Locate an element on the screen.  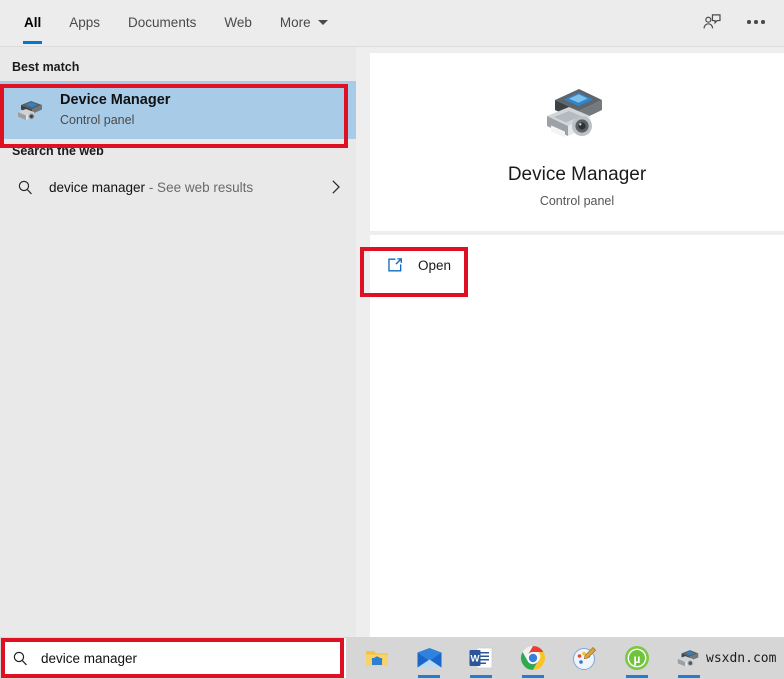
taskbar: device manager W µ wsxdn.com is located at coordinates (392, 658).